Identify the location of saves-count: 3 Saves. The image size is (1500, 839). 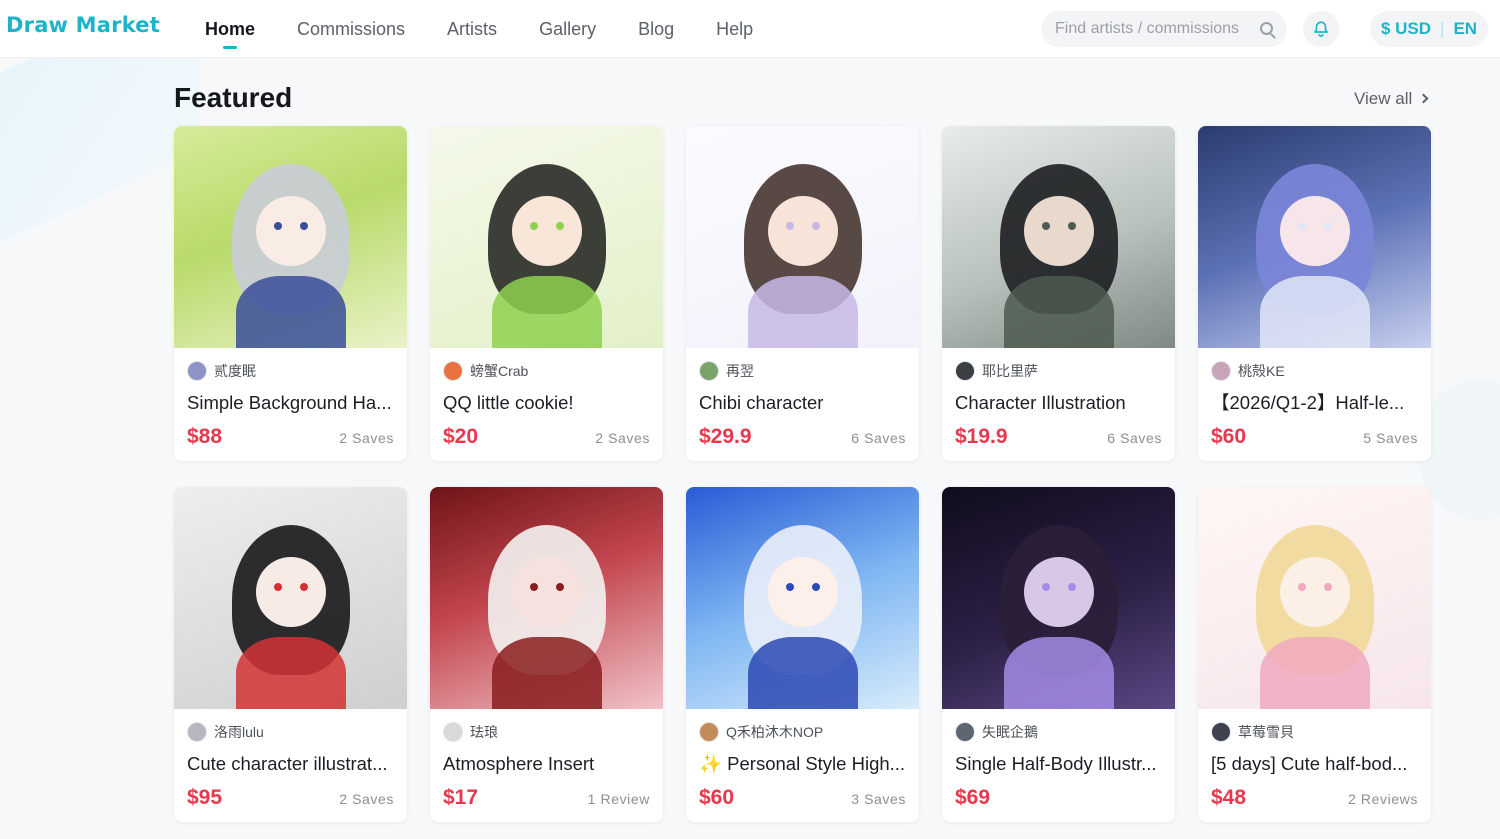
(878, 799).